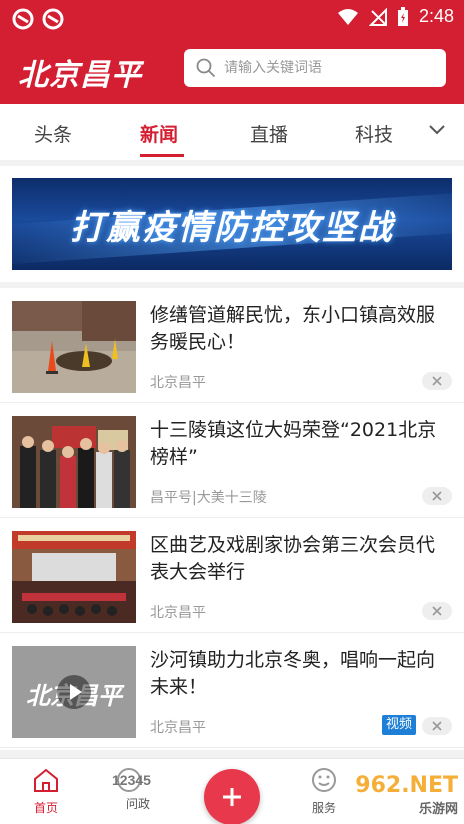  What do you see at coordinates (269, 133) in the screenshot?
I see `tab-live: 直播` at bounding box center [269, 133].